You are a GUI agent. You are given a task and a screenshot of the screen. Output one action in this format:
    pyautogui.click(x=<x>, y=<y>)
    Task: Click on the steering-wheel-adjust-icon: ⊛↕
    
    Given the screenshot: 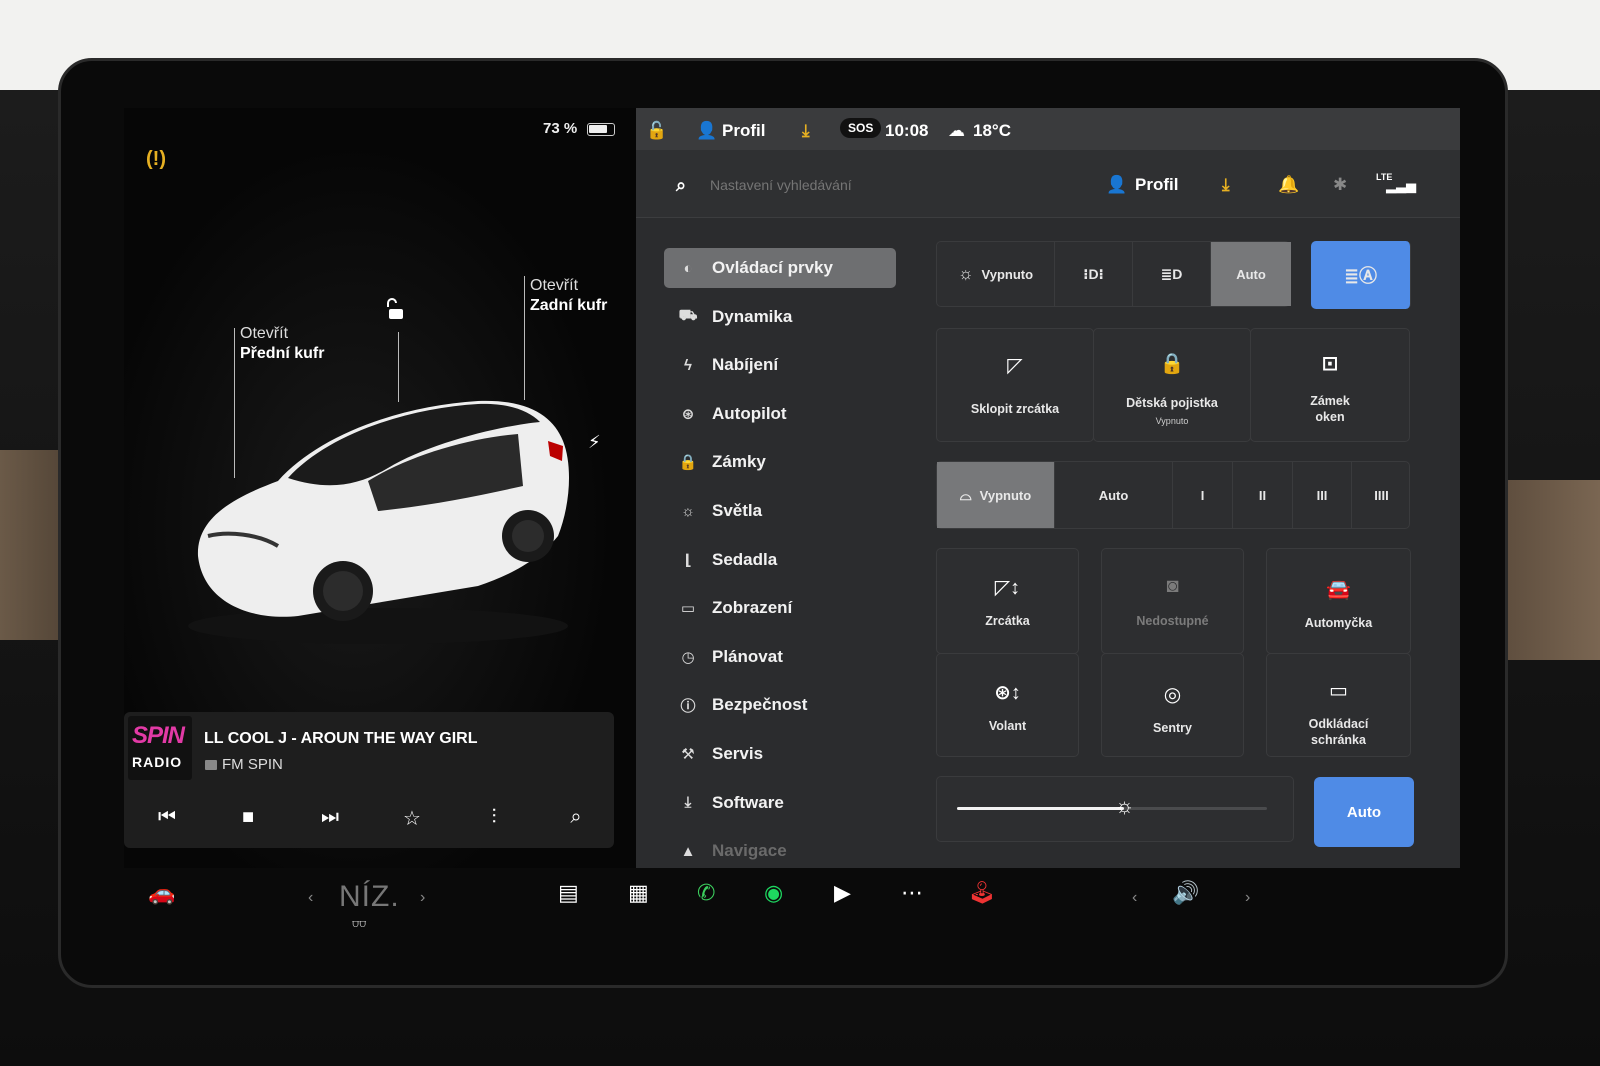 What is the action you would take?
    pyautogui.click(x=1007, y=693)
    